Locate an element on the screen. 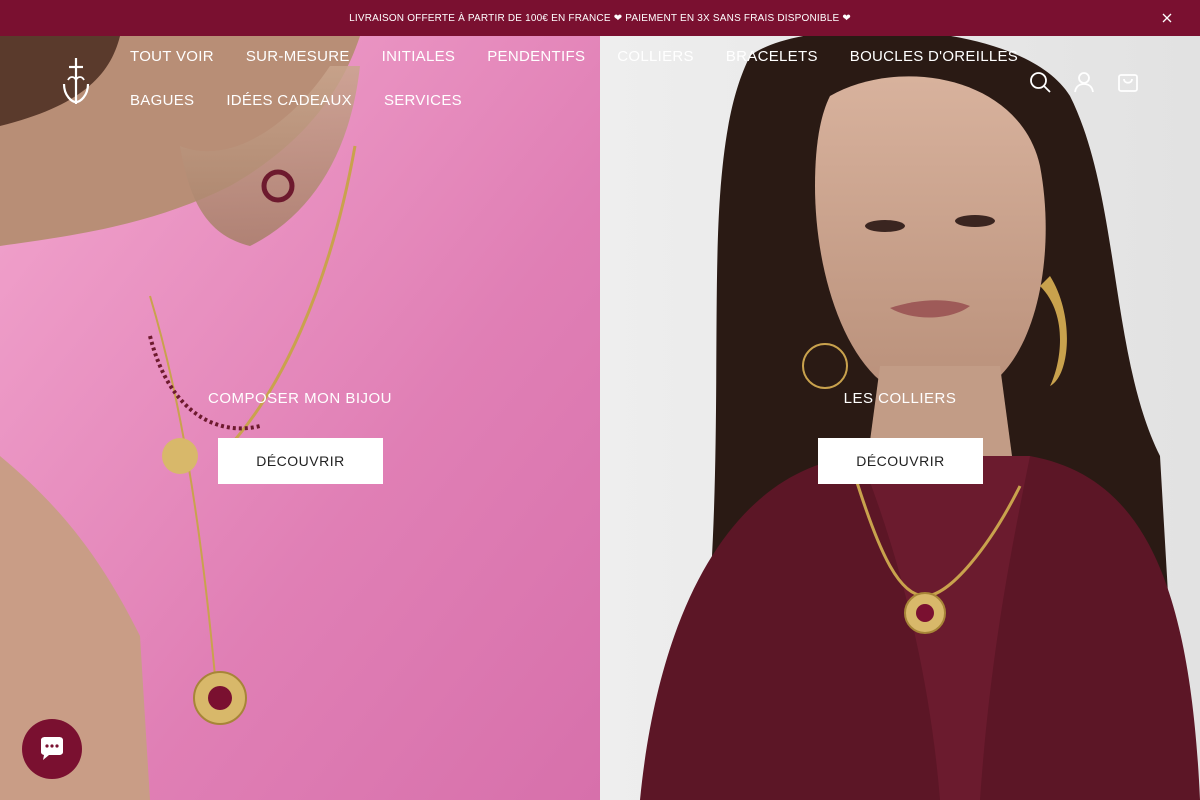 The height and width of the screenshot is (800, 1200). brand-logo is located at coordinates (76, 81).